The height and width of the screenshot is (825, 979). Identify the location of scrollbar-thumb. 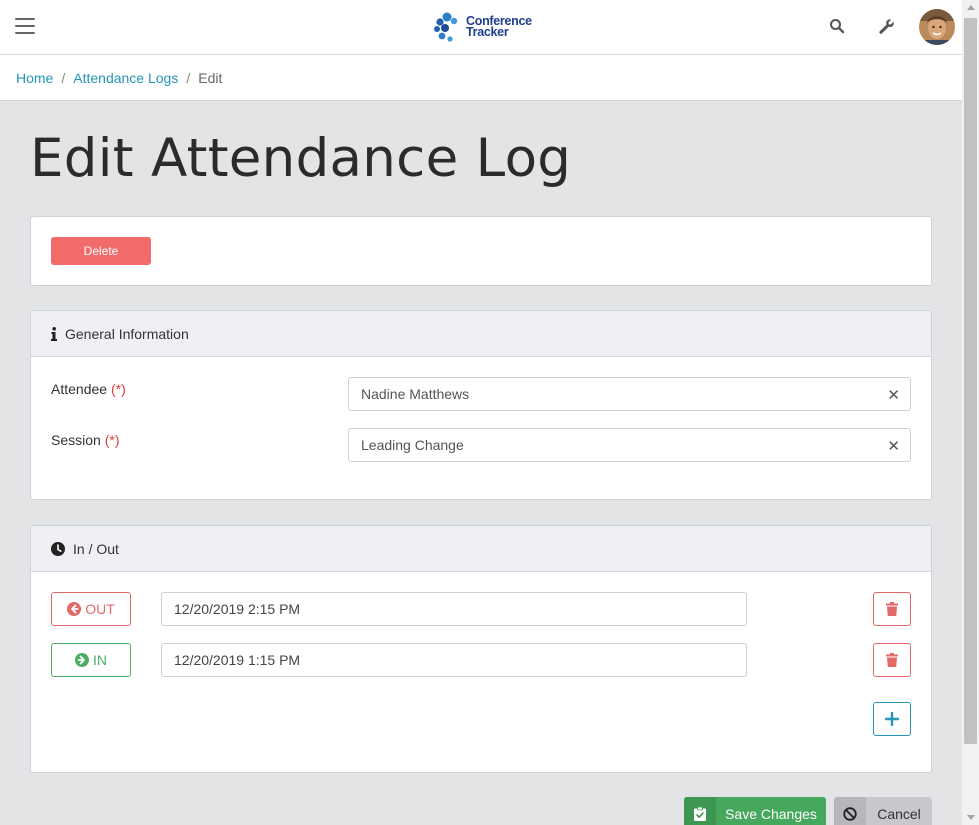
(970, 381).